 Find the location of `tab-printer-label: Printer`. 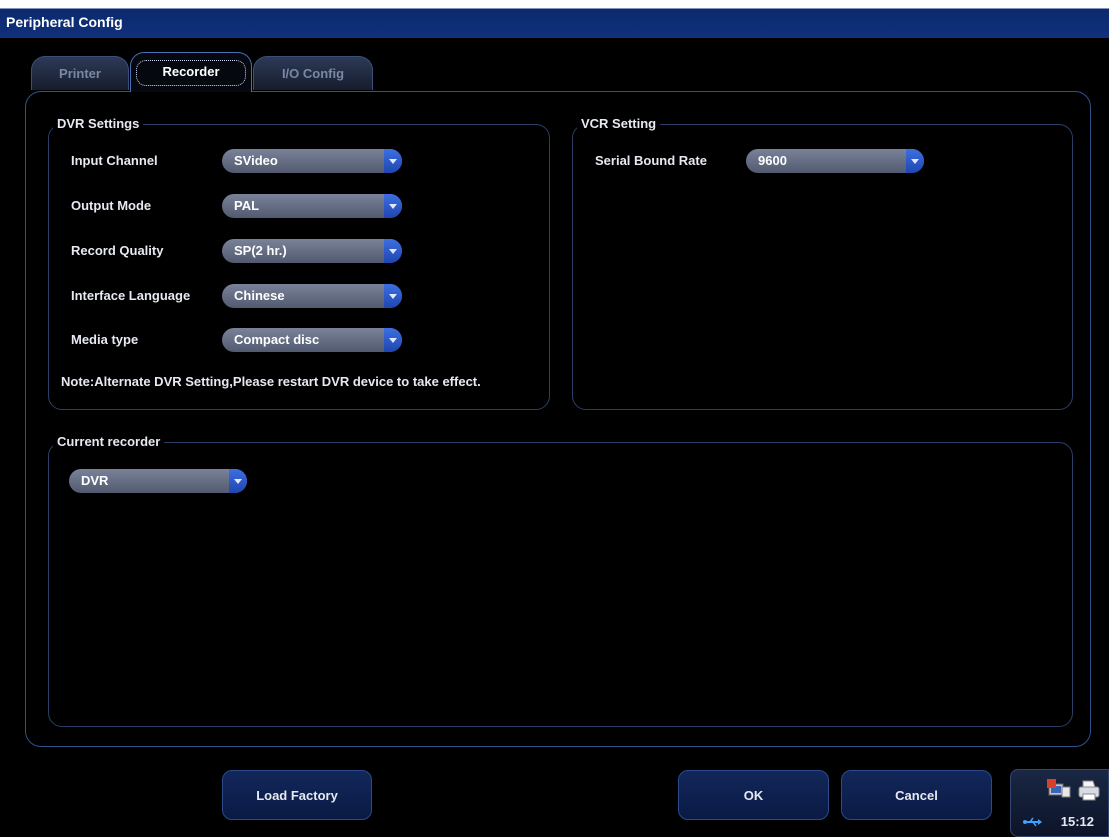

tab-printer-label: Printer is located at coordinates (80, 73).